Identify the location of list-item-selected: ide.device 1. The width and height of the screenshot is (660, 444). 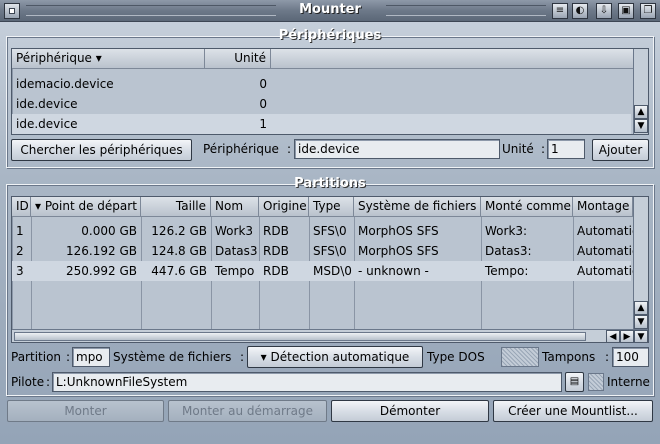
(321, 124).